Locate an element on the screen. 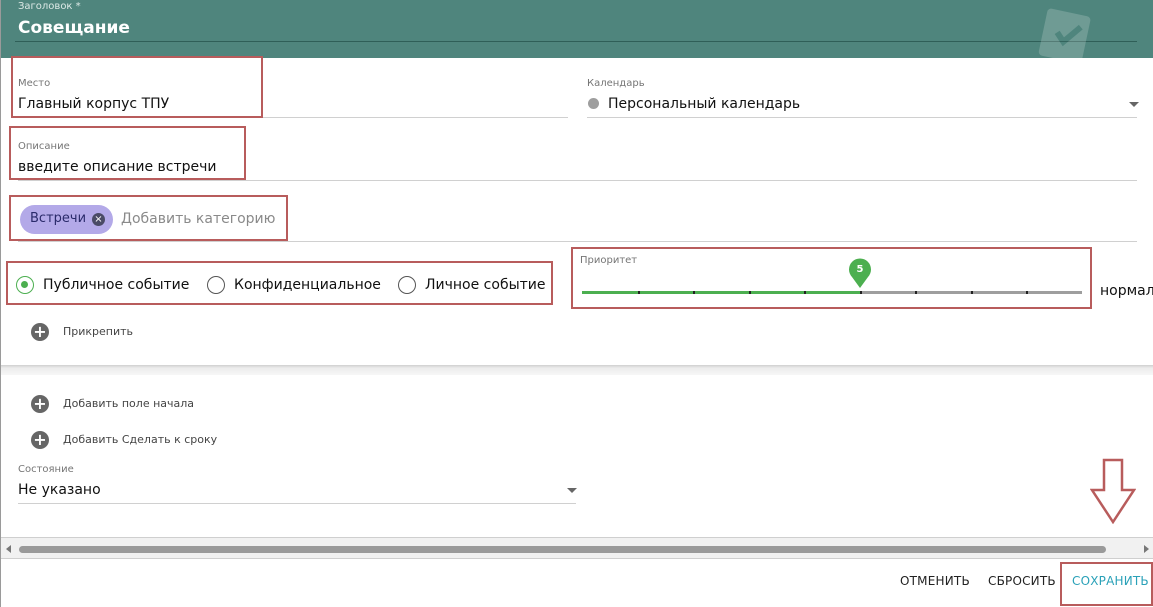 Image resolution: width=1153 pixels, height=607 pixels. reset-button: СБРОСИТЬ is located at coordinates (1022, 581).